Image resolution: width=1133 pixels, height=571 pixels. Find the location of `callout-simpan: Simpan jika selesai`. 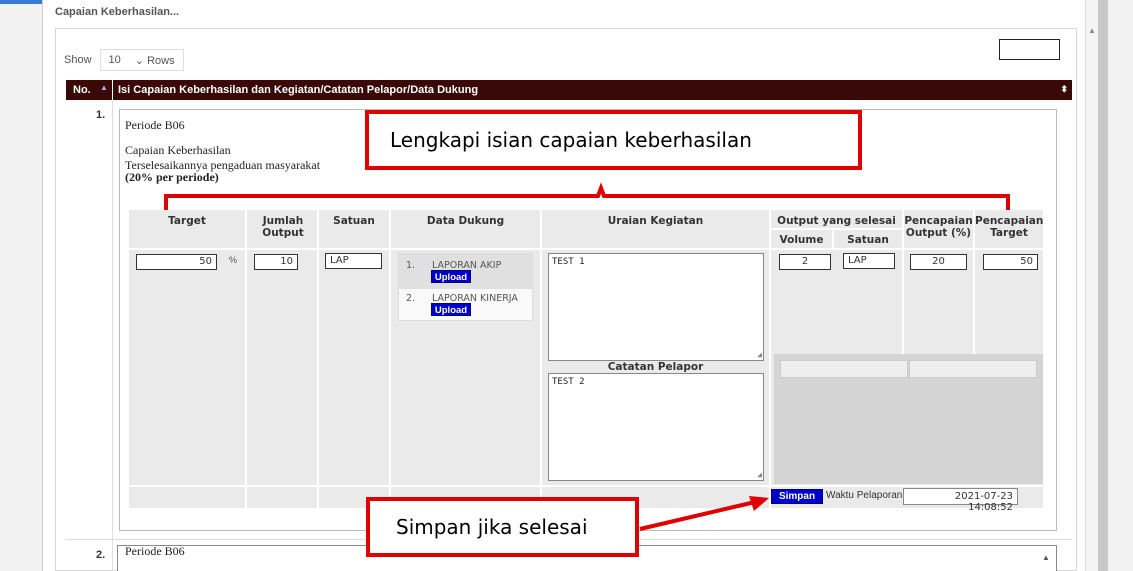

callout-simpan: Simpan jika selesai is located at coordinates (502, 527).